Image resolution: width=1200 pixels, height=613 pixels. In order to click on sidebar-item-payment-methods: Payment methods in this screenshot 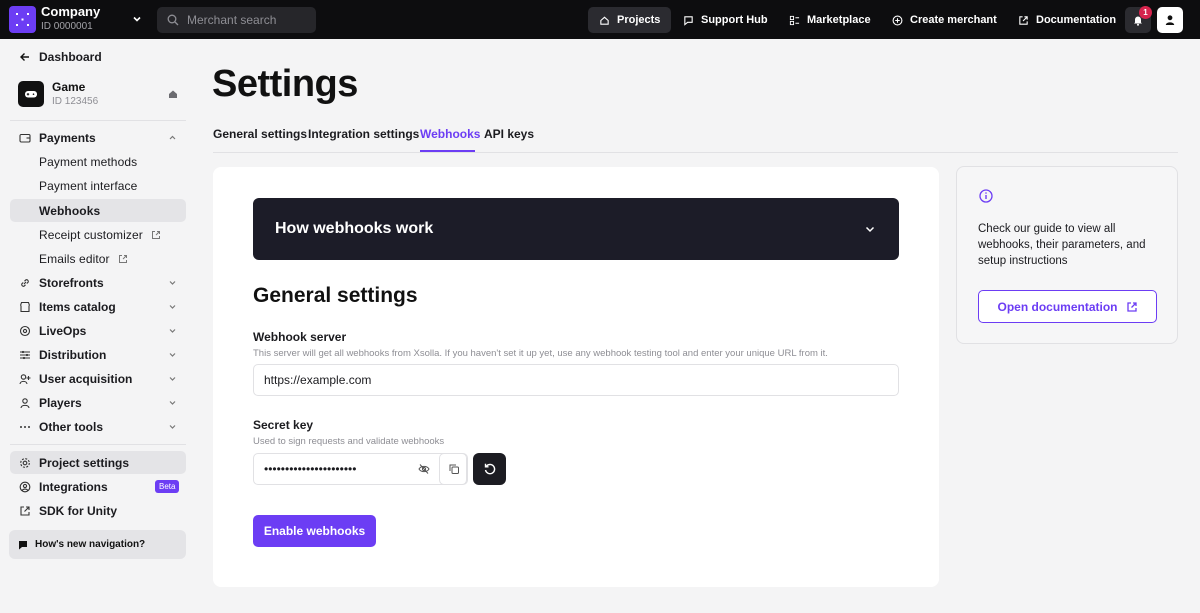, I will do `click(98, 161)`.